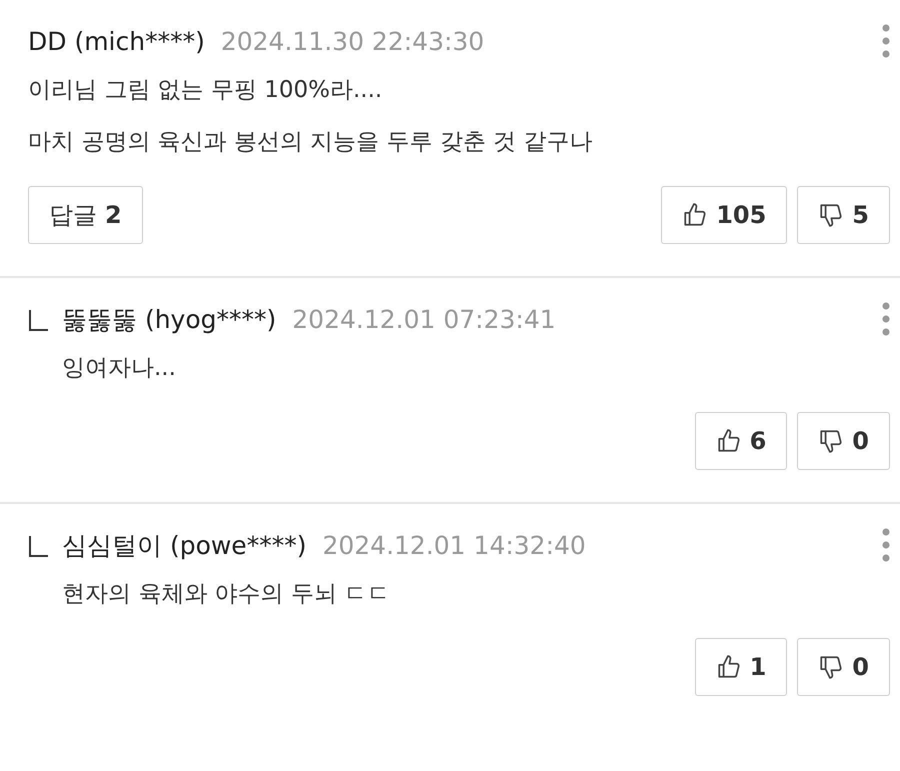 Image resolution: width=900 pixels, height=771 pixels. I want to click on comment-author: 심심털이 (powe****), so click(184, 546).